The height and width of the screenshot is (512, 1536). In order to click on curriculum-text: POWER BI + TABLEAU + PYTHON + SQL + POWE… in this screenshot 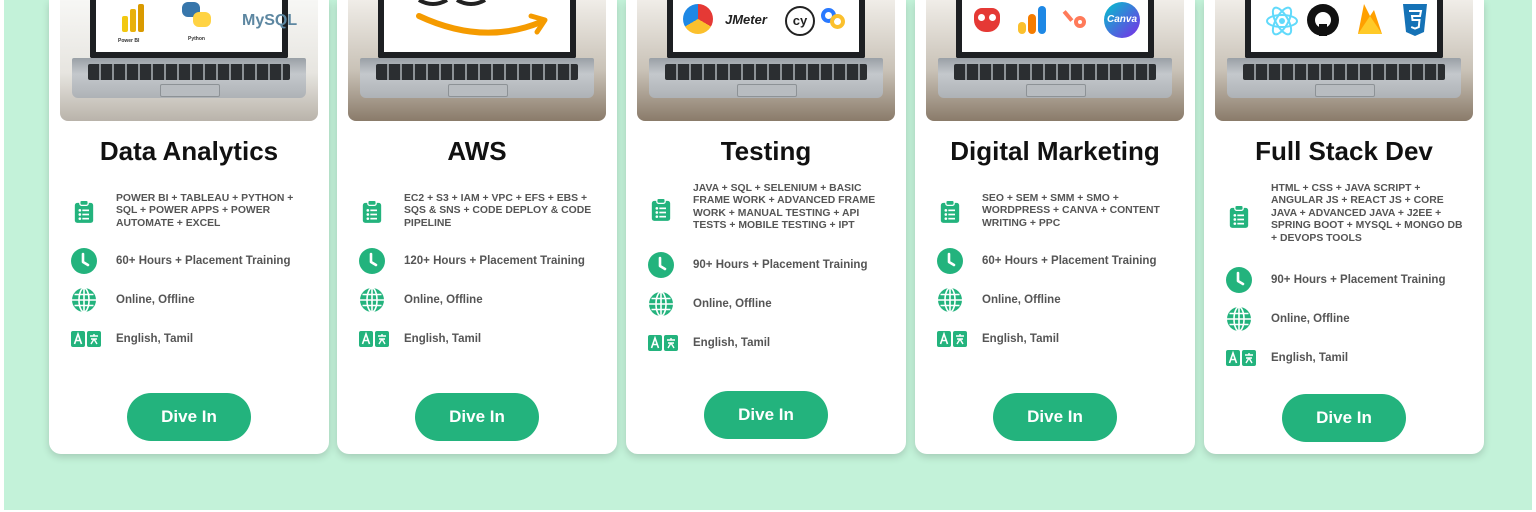, I will do `click(205, 211)`.